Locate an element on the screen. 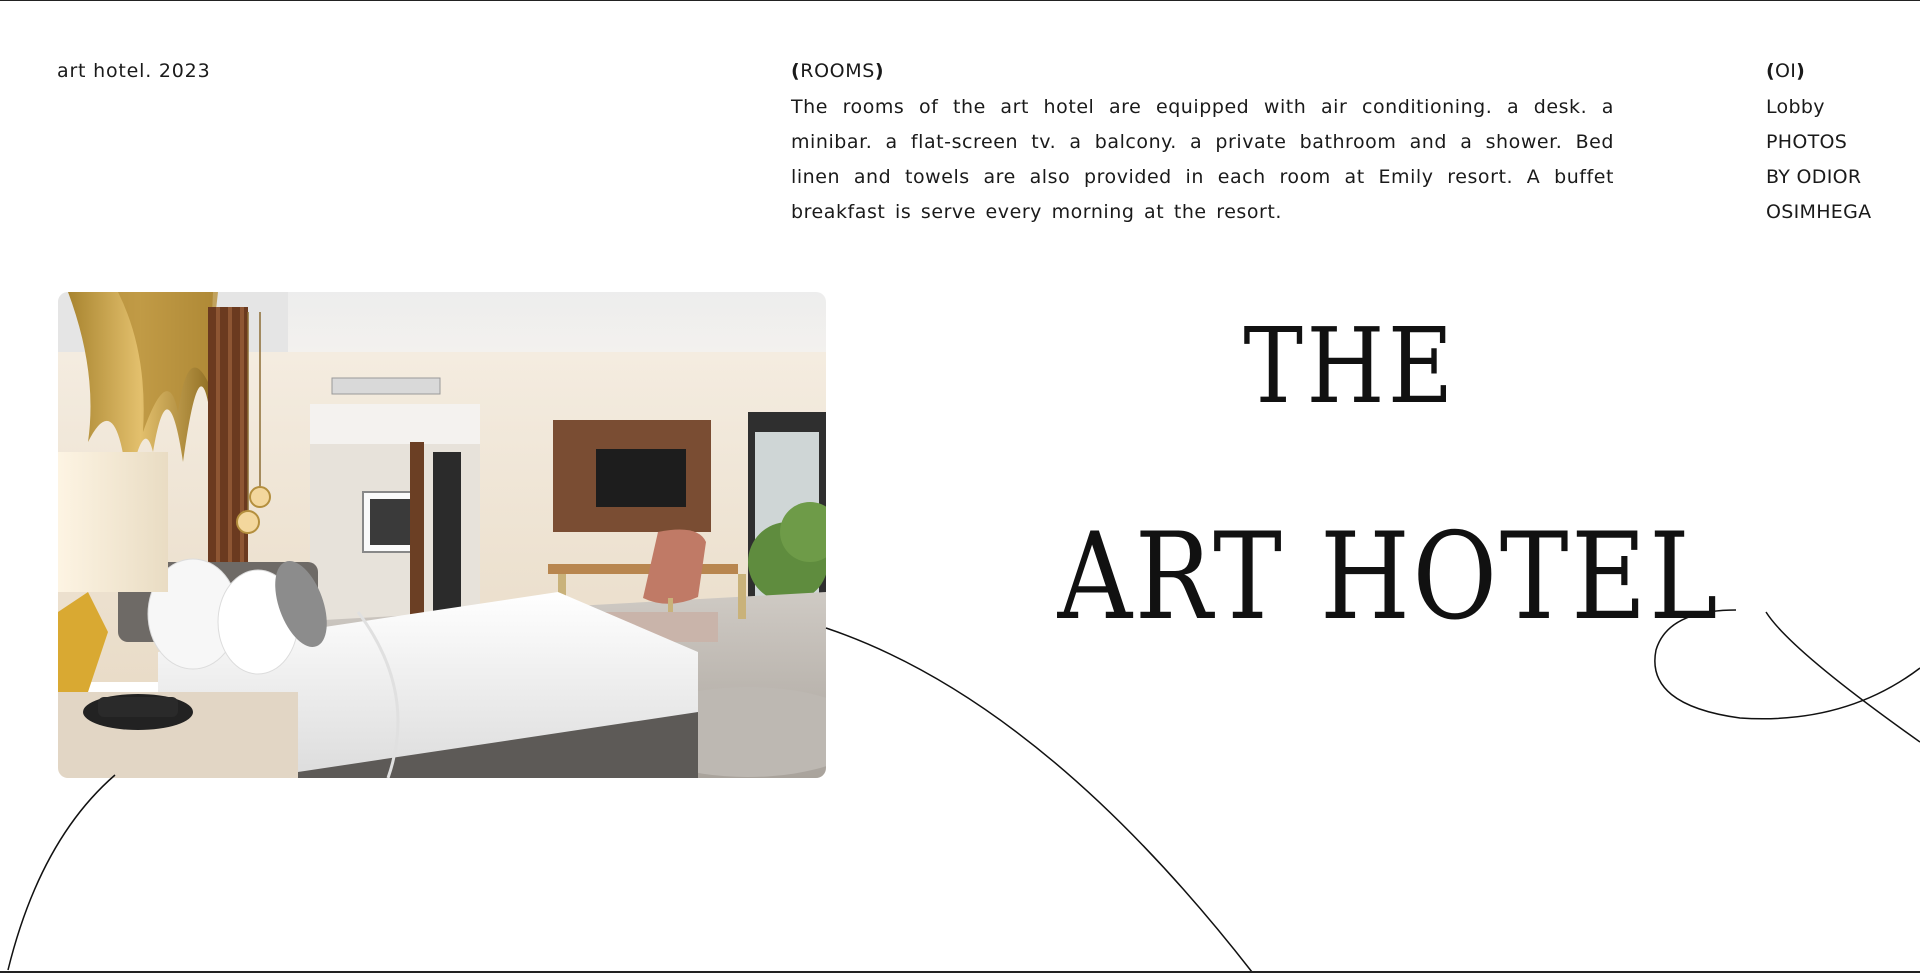  rooms-label: ROOMS is located at coordinates (837, 71).